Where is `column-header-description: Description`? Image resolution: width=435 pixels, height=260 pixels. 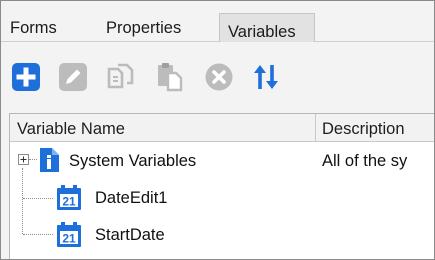 column-header-description: Description is located at coordinates (363, 129).